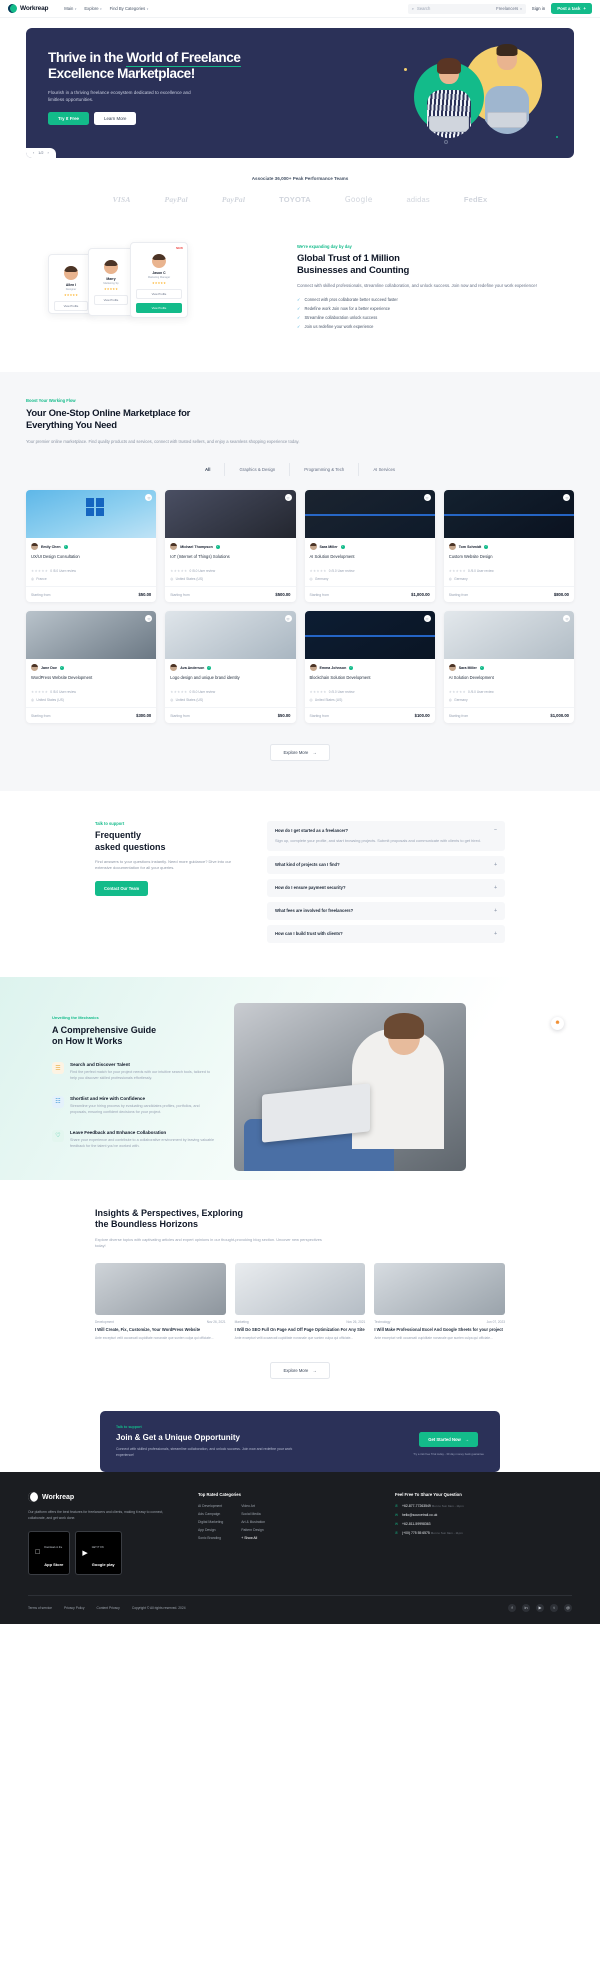  What do you see at coordinates (448, 1439) in the screenshot?
I see `get-started-now-button: Get Started Now →` at bounding box center [448, 1439].